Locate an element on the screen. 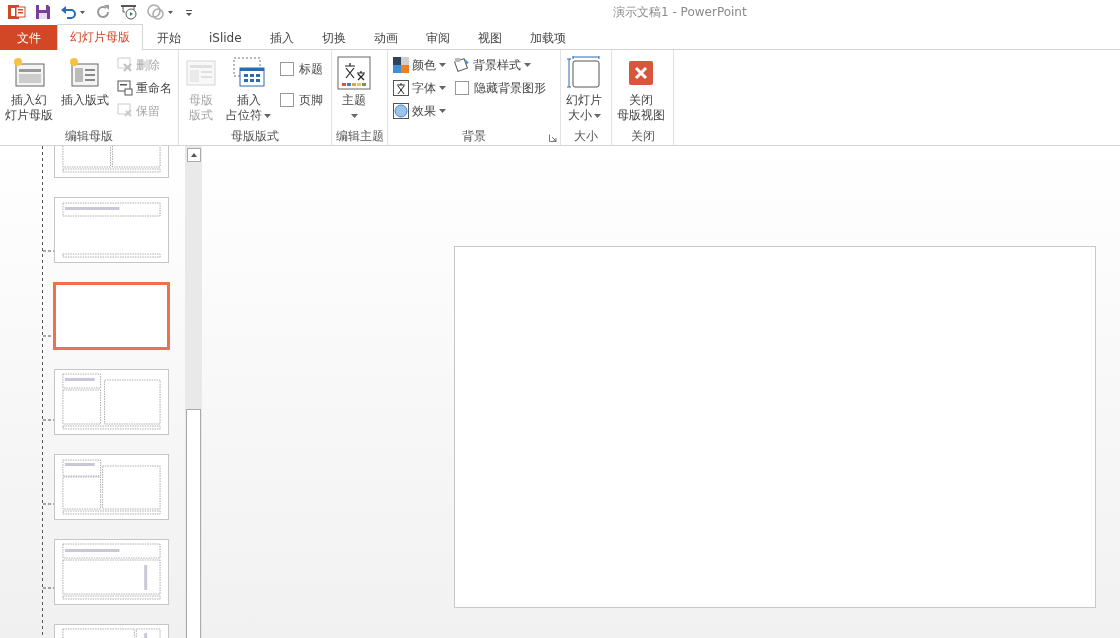 This screenshot has height=638, width=1120. scroll-thumb is located at coordinates (193, 523).